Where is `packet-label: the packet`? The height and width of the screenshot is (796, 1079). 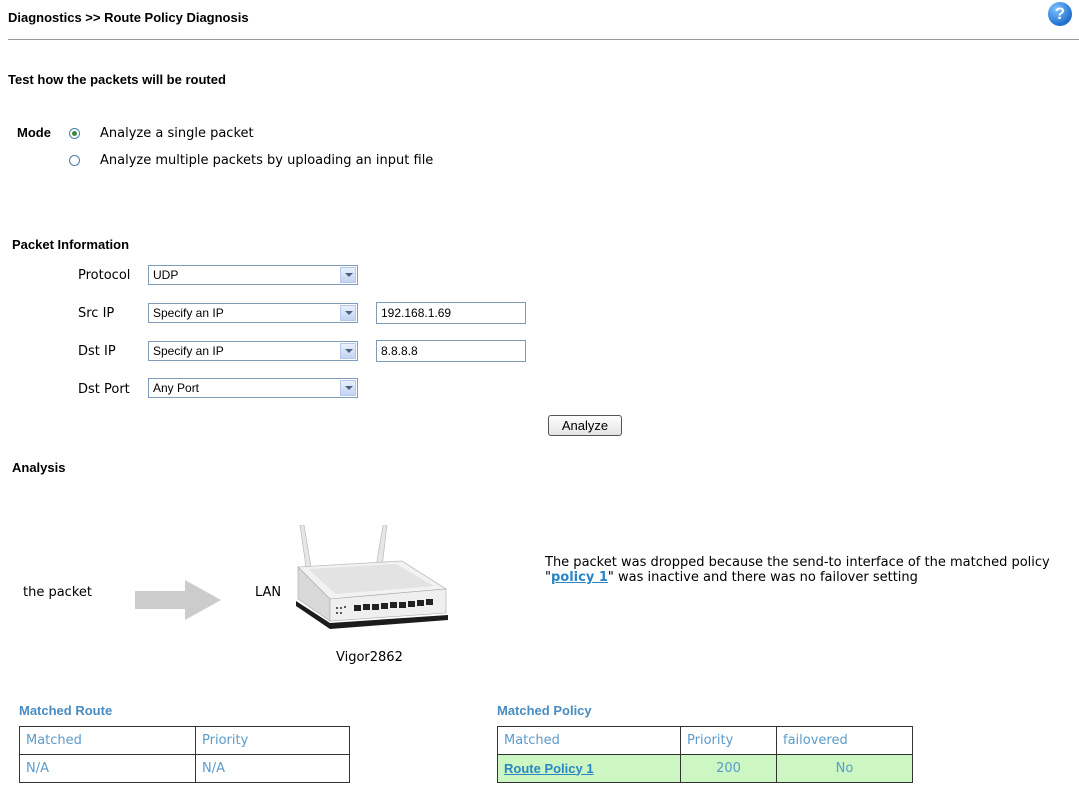
packet-label: the packet is located at coordinates (57, 592).